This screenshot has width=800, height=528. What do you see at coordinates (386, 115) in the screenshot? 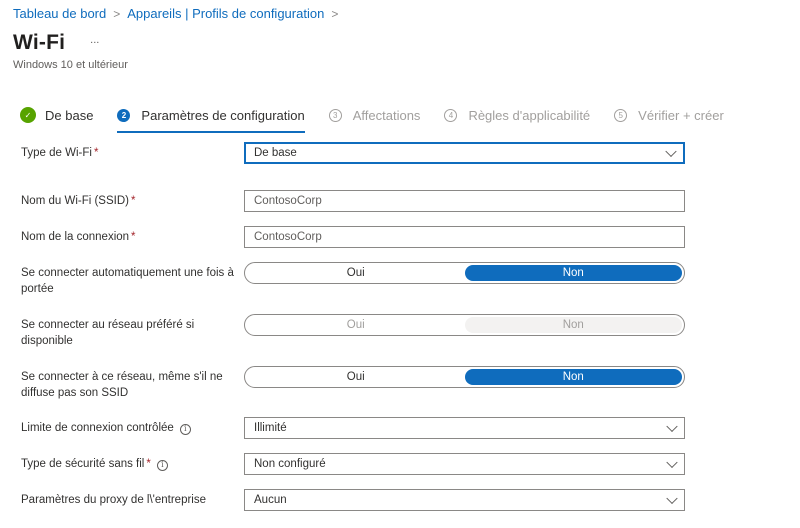
I see `step-label: Affectations` at bounding box center [386, 115].